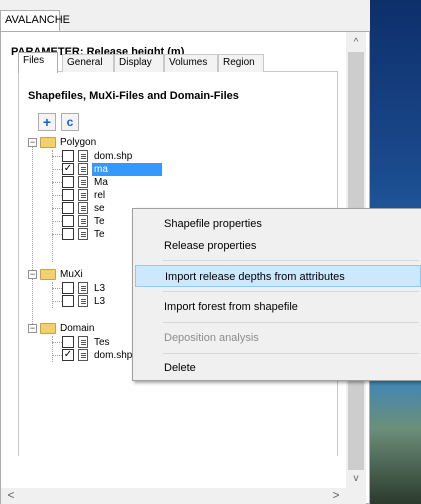  I want to click on tree-item-label: rel, so click(100, 195).